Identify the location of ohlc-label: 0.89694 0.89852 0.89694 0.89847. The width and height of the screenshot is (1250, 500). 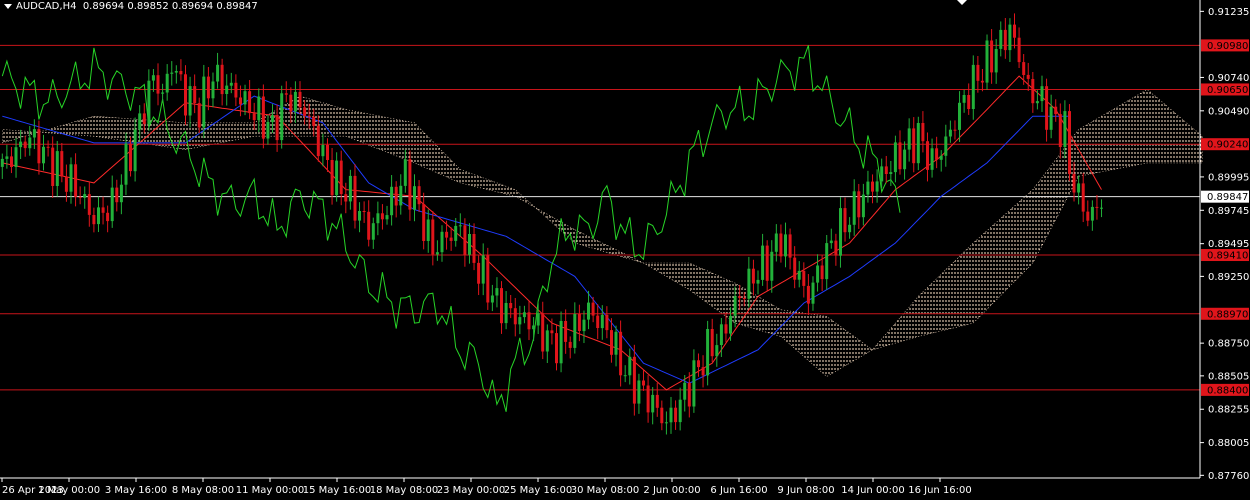
(170, 6).